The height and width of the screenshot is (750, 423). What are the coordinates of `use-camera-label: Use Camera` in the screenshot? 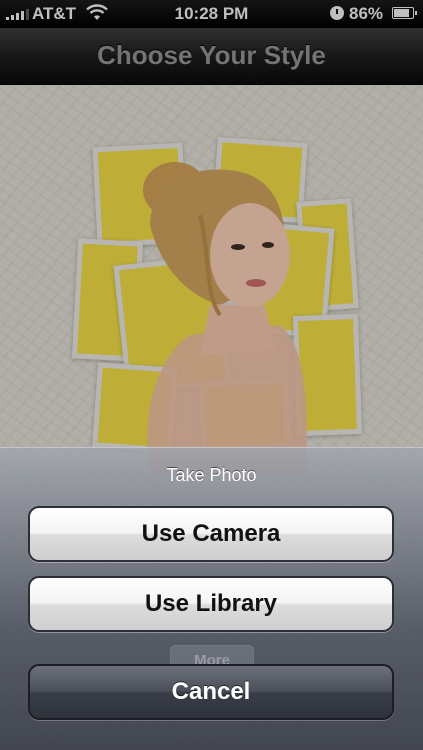 It's located at (211, 533).